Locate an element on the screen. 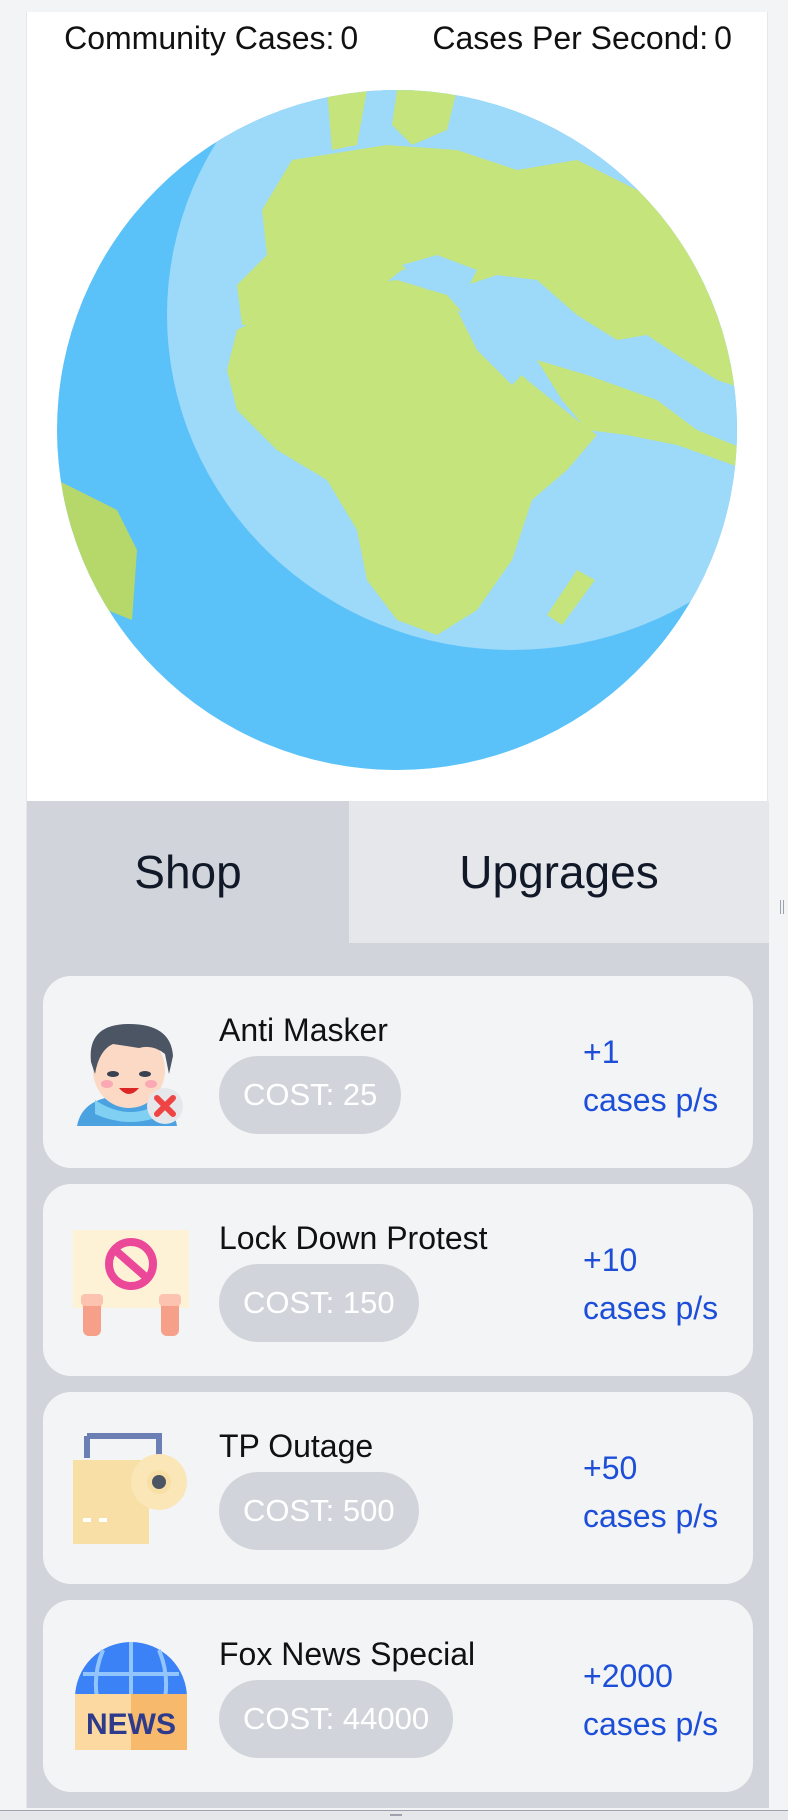 Image resolution: width=788 pixels, height=1820 pixels. shop-item-rate: +2000 cases p/s is located at coordinates (650, 1700).